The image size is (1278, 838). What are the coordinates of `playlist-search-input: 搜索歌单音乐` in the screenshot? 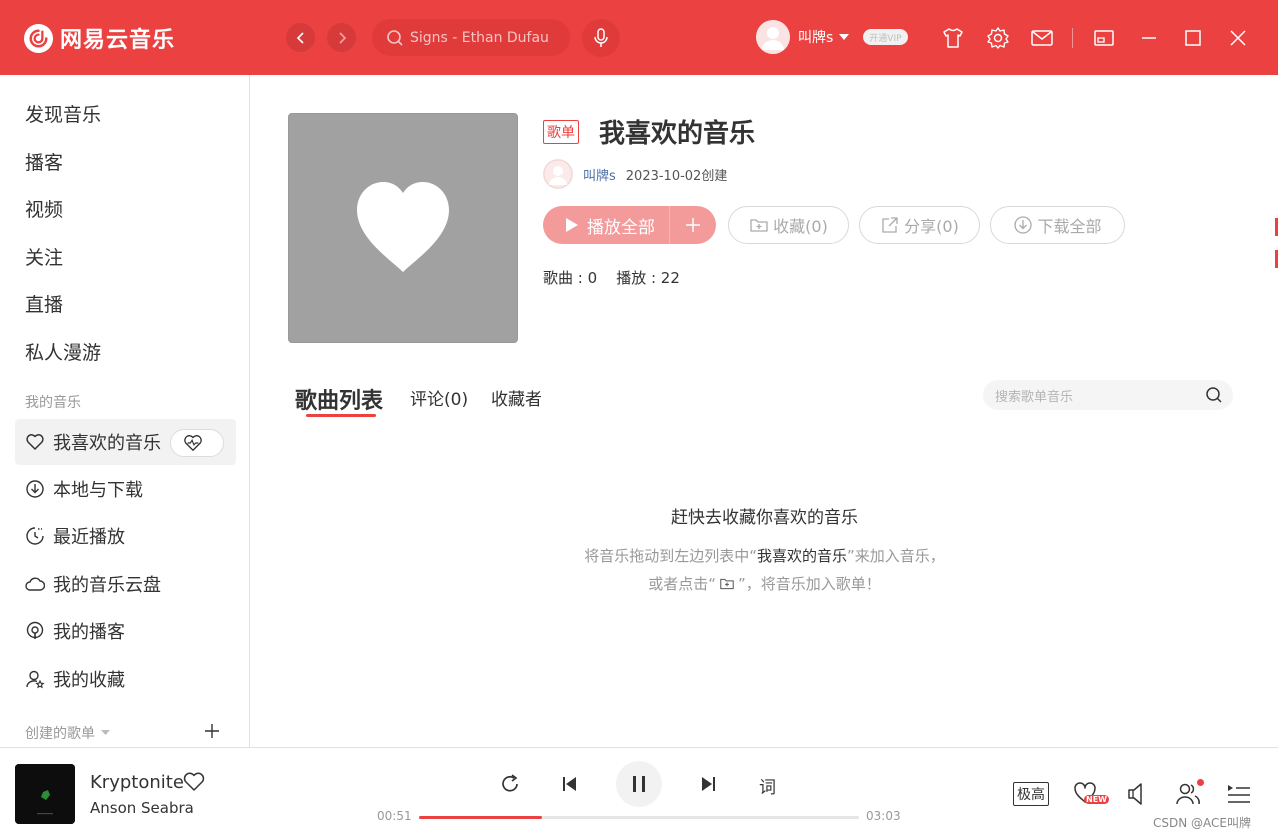 It's located at (1108, 395).